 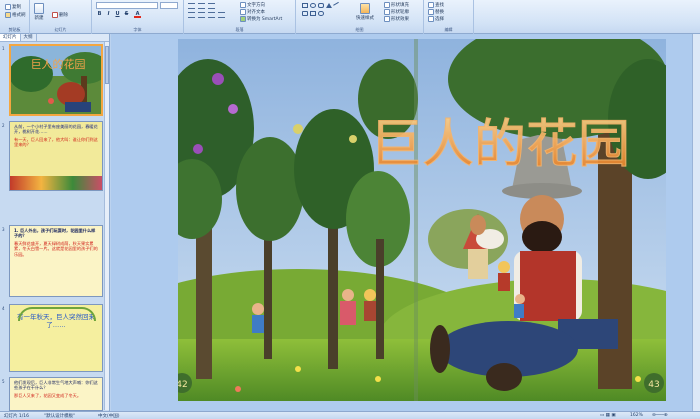 I want to click on new-slide-icon, so click(x=39, y=8).